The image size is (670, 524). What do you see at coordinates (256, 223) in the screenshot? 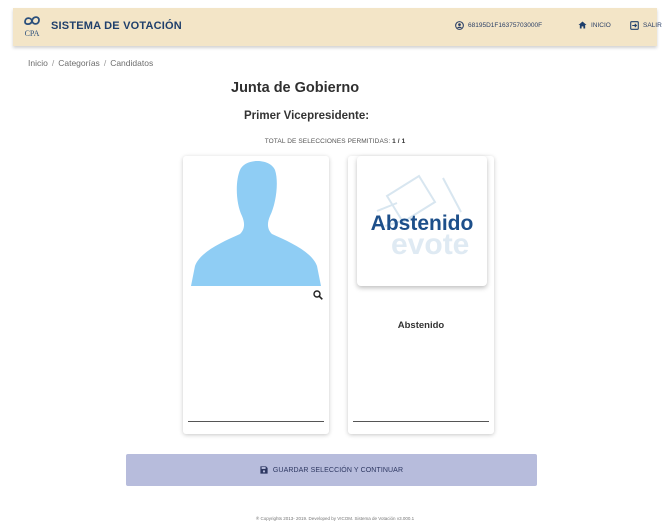
I see `person-silhouette-icon` at bounding box center [256, 223].